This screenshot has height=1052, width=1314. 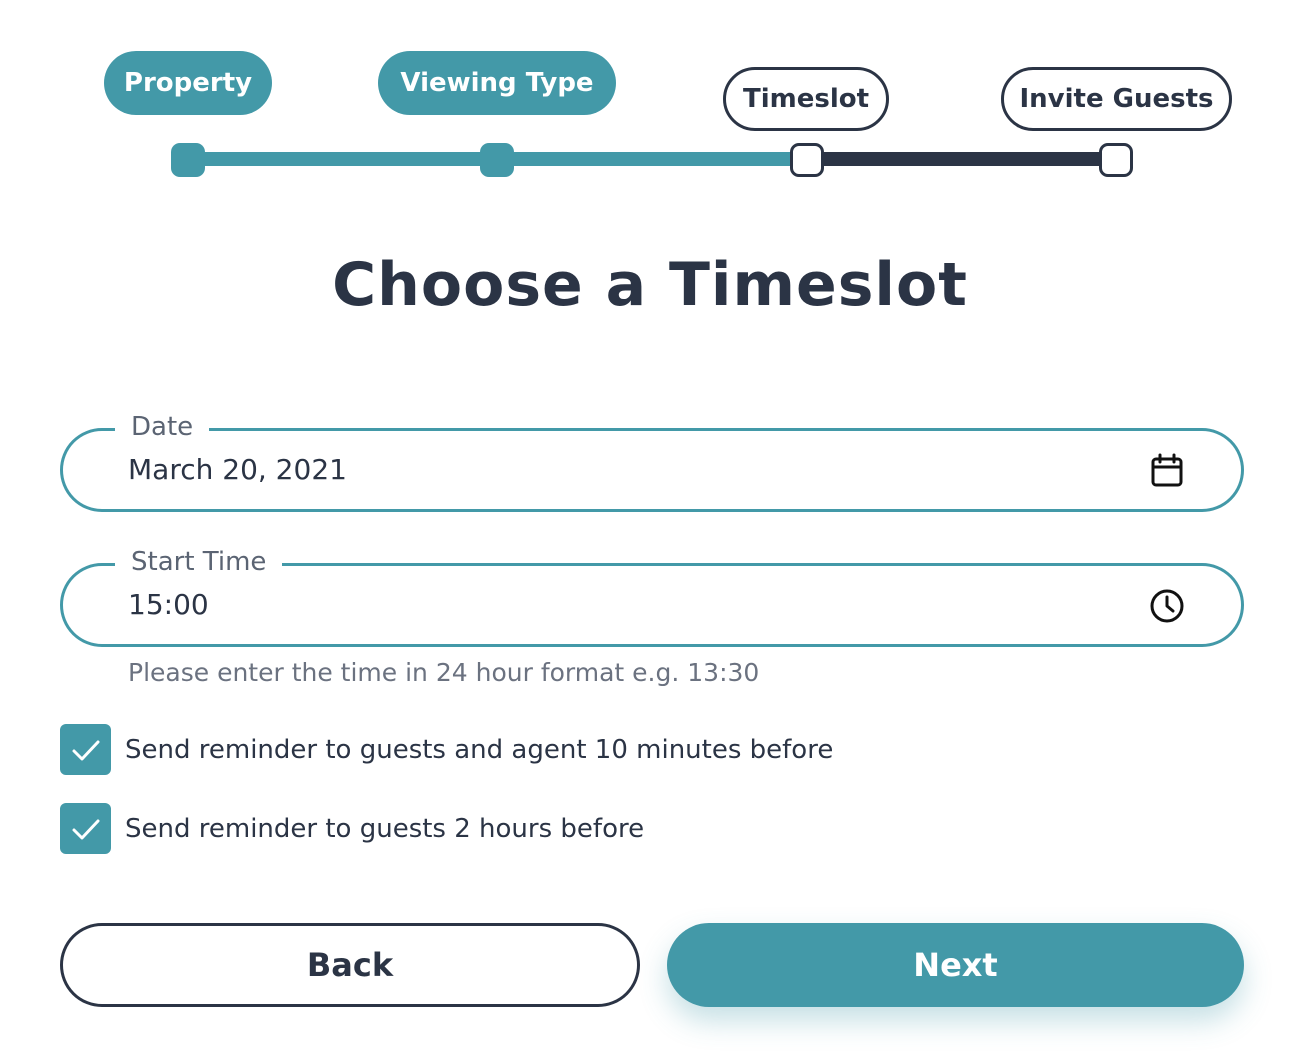 What do you see at coordinates (497, 83) in the screenshot?
I see `step-pill-viewing-type: Viewing Type` at bounding box center [497, 83].